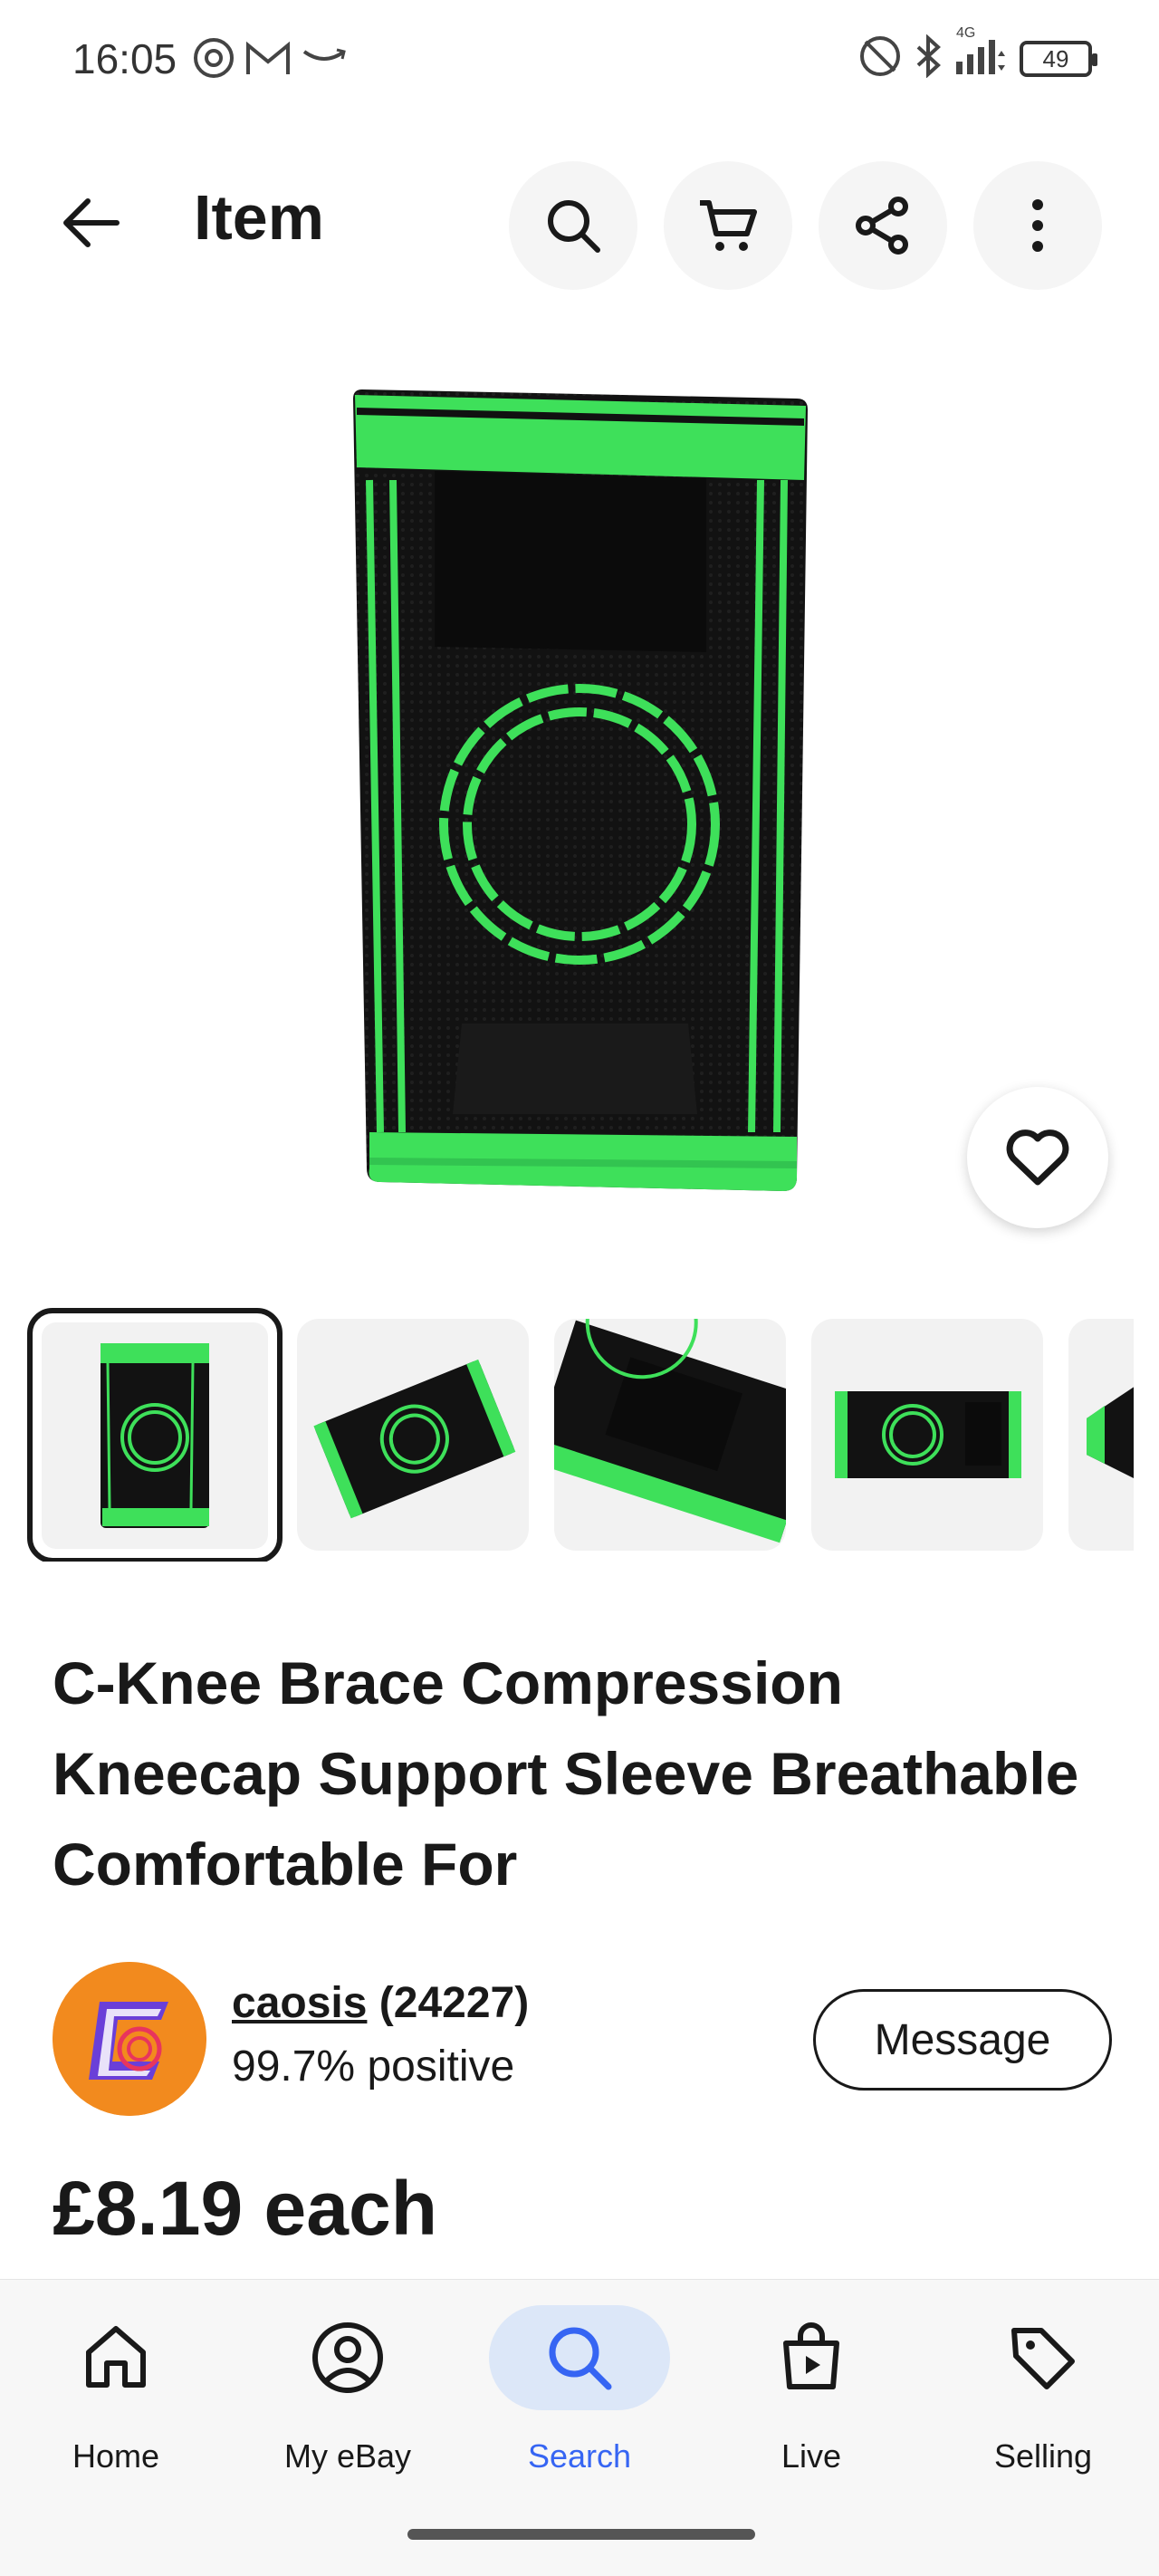  I want to click on heart-icon, so click(1038, 1157).